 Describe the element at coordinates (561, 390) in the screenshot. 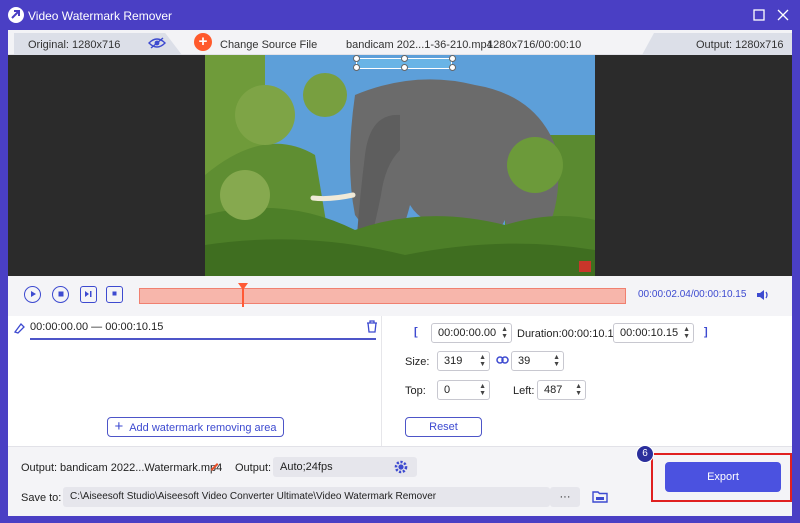

I see `left-field: 487 ▲ ▼` at that location.